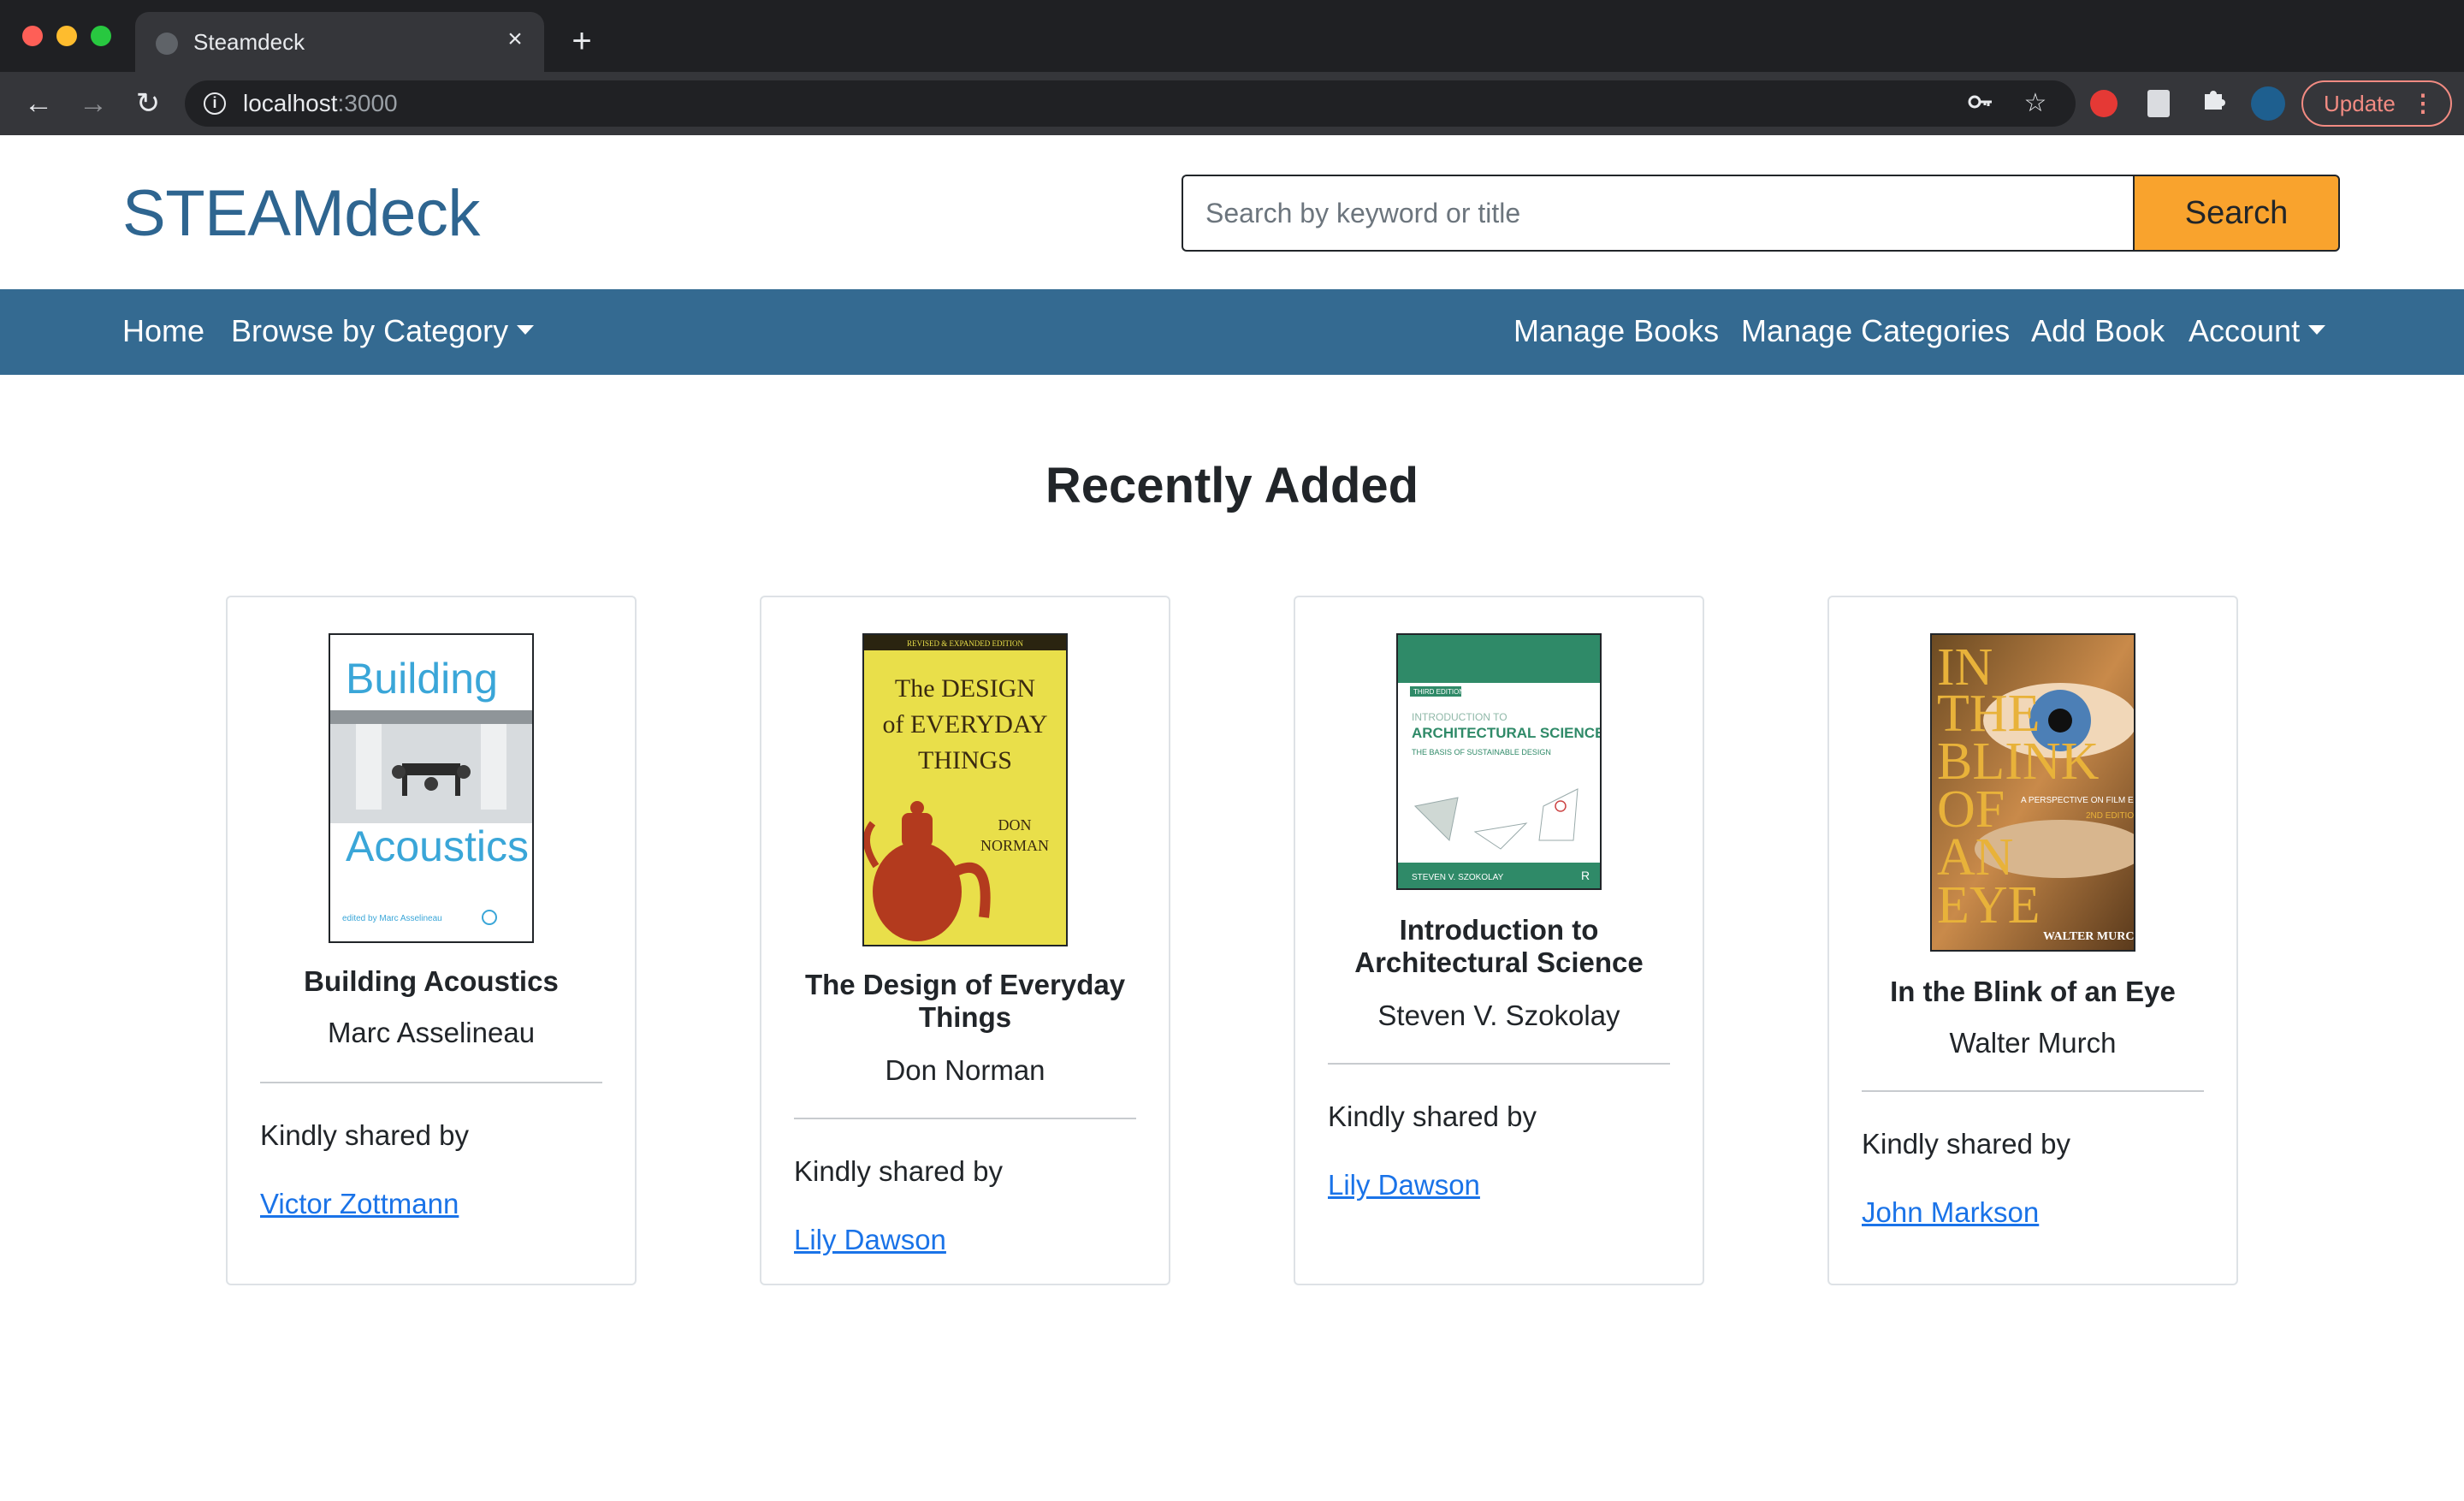  Describe the element at coordinates (32, 36) in the screenshot. I see `close-window-button` at that location.